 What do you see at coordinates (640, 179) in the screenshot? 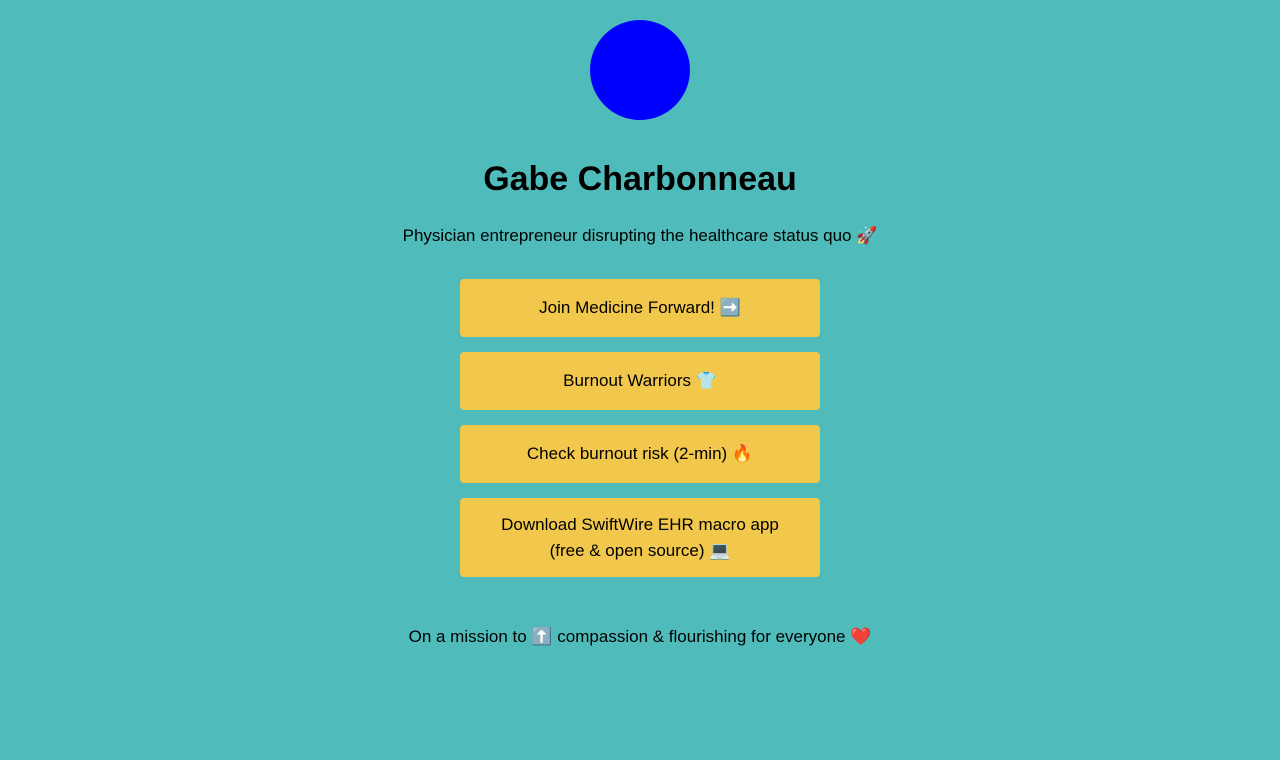
I see `profile-name: Gabe Charbonneau` at bounding box center [640, 179].